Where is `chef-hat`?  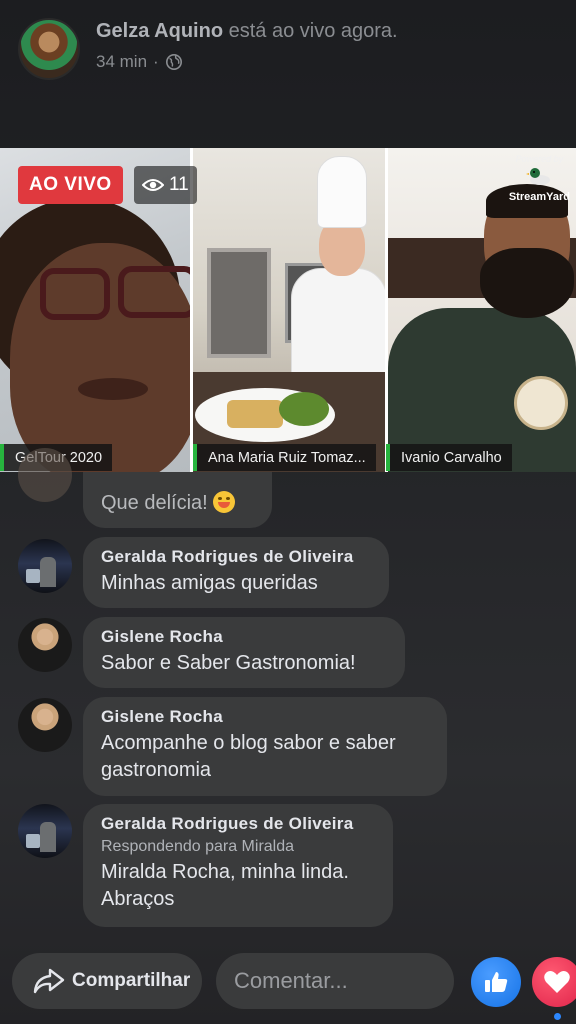
chef-hat is located at coordinates (342, 192).